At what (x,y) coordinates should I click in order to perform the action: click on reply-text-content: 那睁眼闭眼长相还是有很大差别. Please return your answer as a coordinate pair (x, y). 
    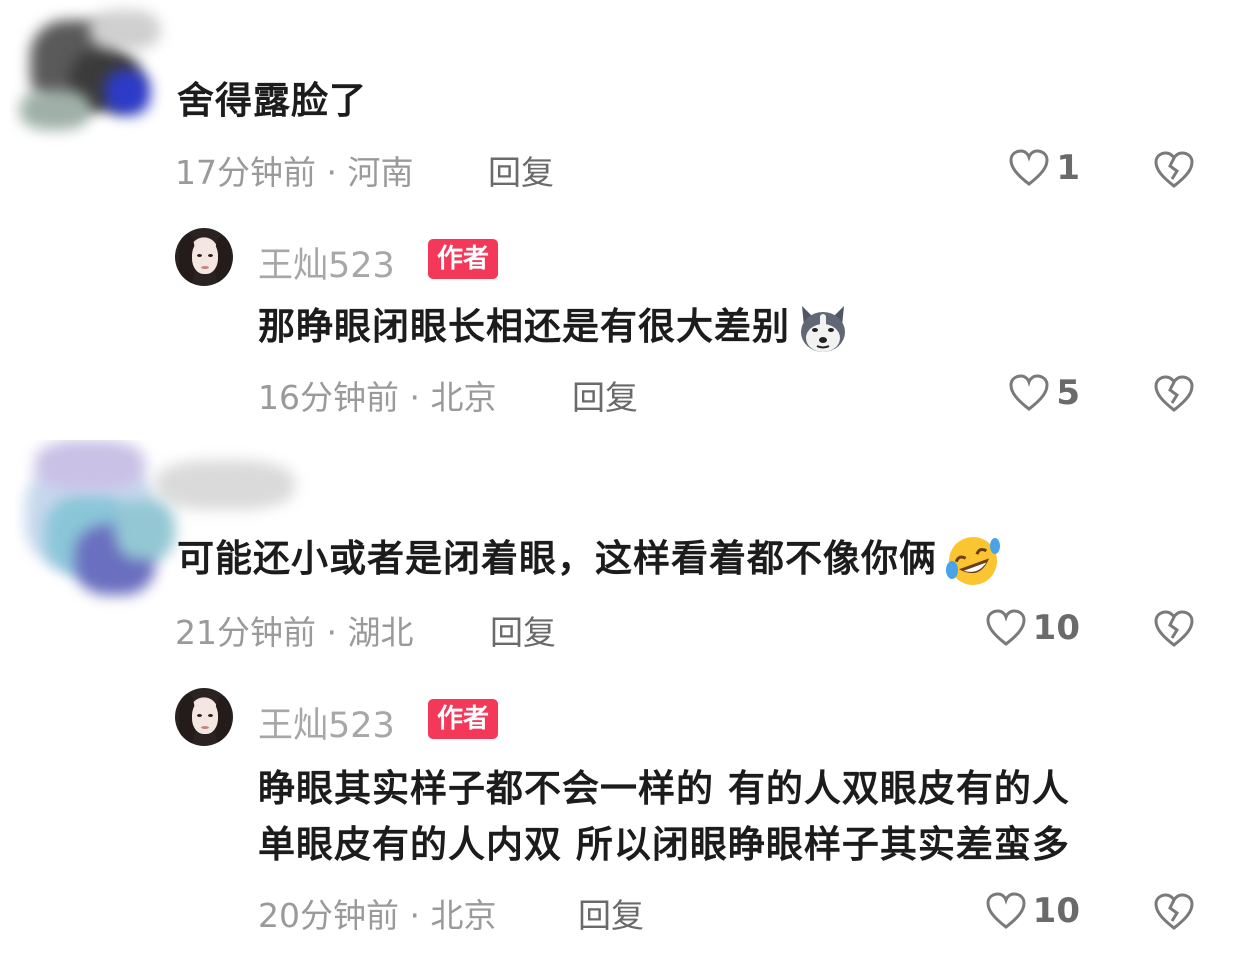
    Looking at the image, I should click on (524, 326).